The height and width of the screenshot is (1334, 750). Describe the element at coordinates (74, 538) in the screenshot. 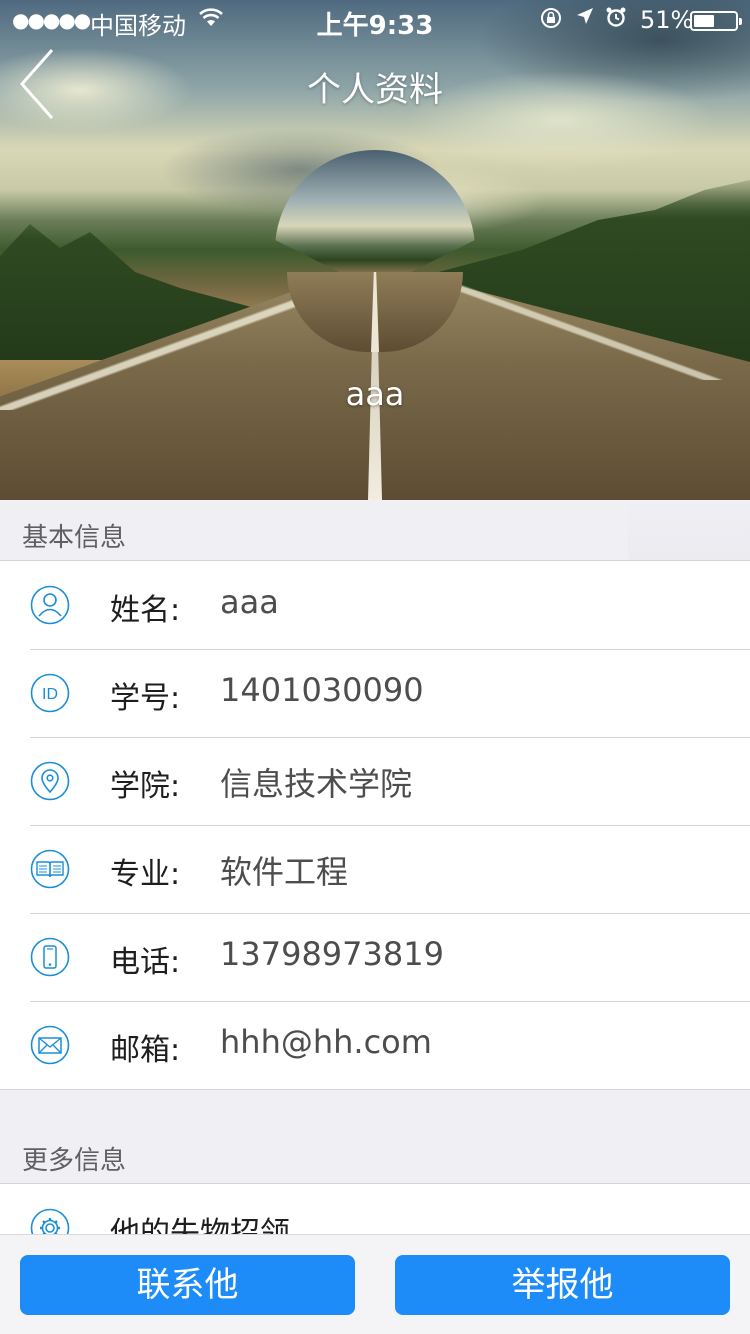

I see `section-title-basic: 基本信息` at that location.